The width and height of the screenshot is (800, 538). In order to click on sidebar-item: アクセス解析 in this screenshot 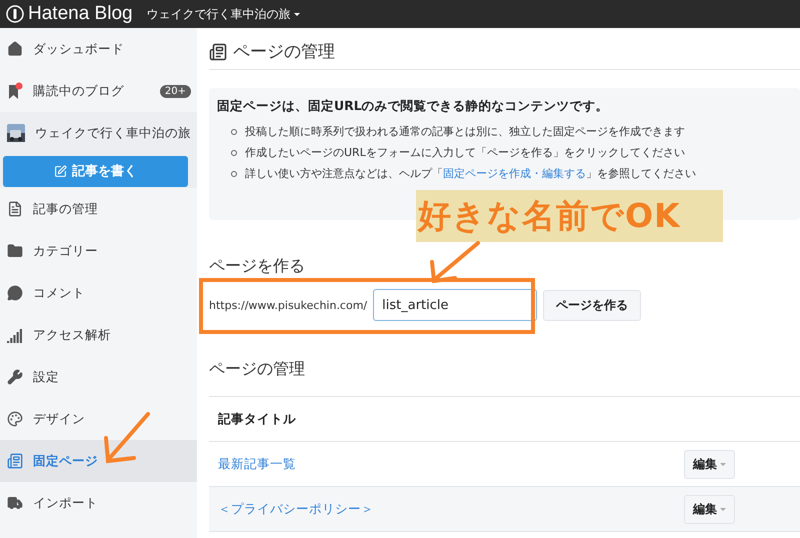, I will do `click(98, 335)`.